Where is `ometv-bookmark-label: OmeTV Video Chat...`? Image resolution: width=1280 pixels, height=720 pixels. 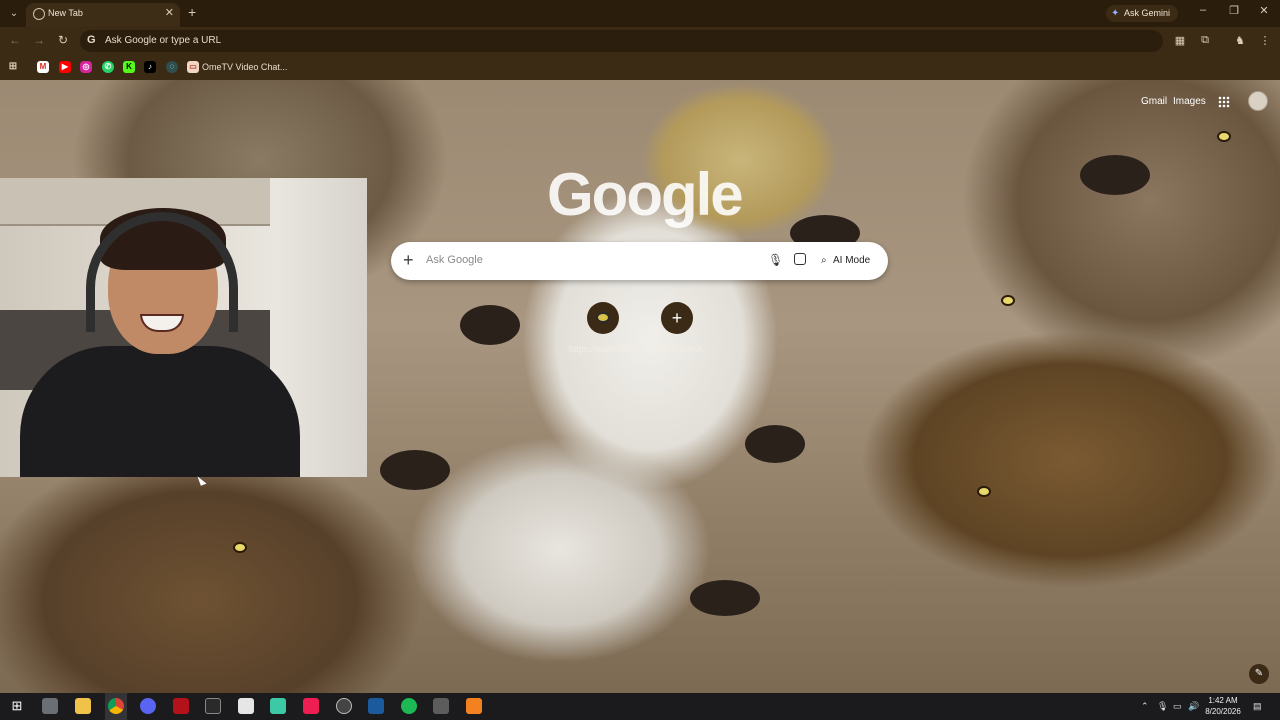
ometv-bookmark-label: OmeTV Video Chat... is located at coordinates (244, 67).